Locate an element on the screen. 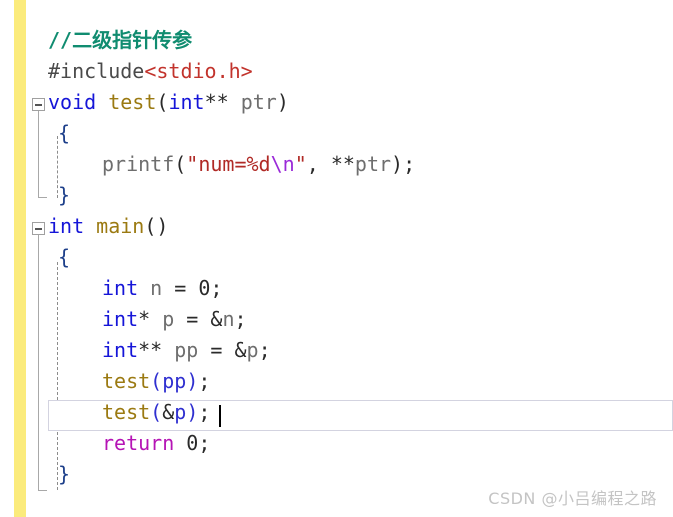  code-token-string: "num=%d is located at coordinates (228, 164).